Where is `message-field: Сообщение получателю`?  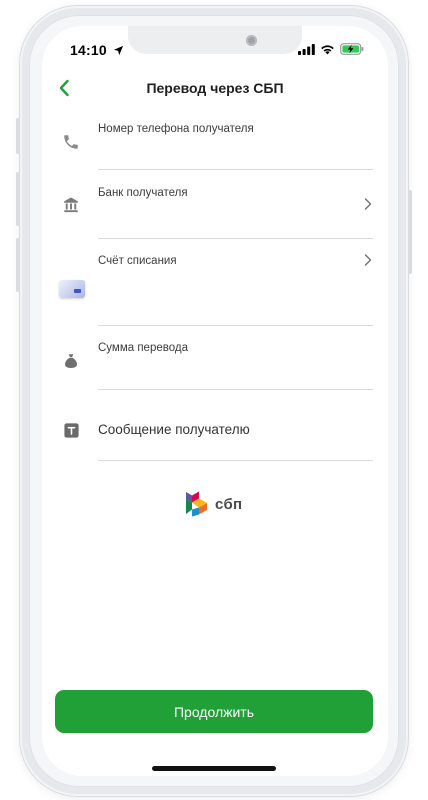 message-field: Сообщение получателю is located at coordinates (174, 429).